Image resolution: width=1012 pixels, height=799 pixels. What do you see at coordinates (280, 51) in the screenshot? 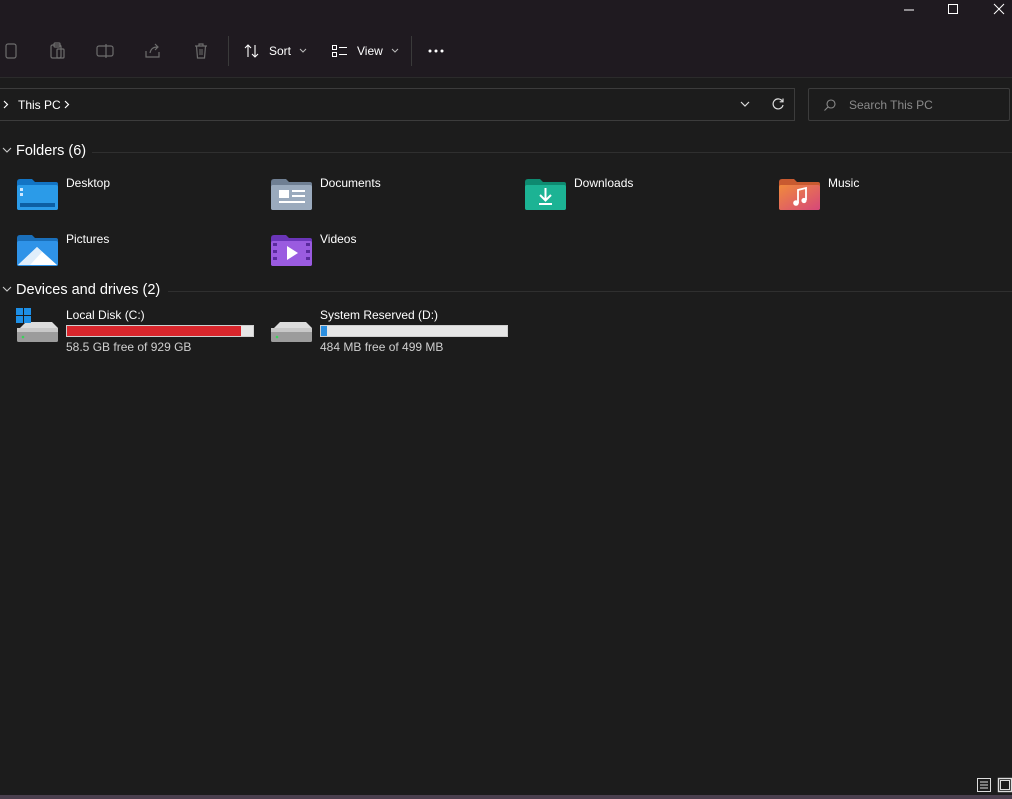
I see `sort-label: Sort` at bounding box center [280, 51].